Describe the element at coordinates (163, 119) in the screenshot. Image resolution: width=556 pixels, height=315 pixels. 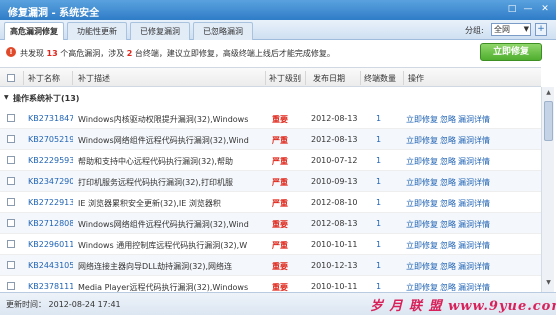
I see `patch-description: Windows内核驱动权限提升漏洞(32),Windows` at that location.